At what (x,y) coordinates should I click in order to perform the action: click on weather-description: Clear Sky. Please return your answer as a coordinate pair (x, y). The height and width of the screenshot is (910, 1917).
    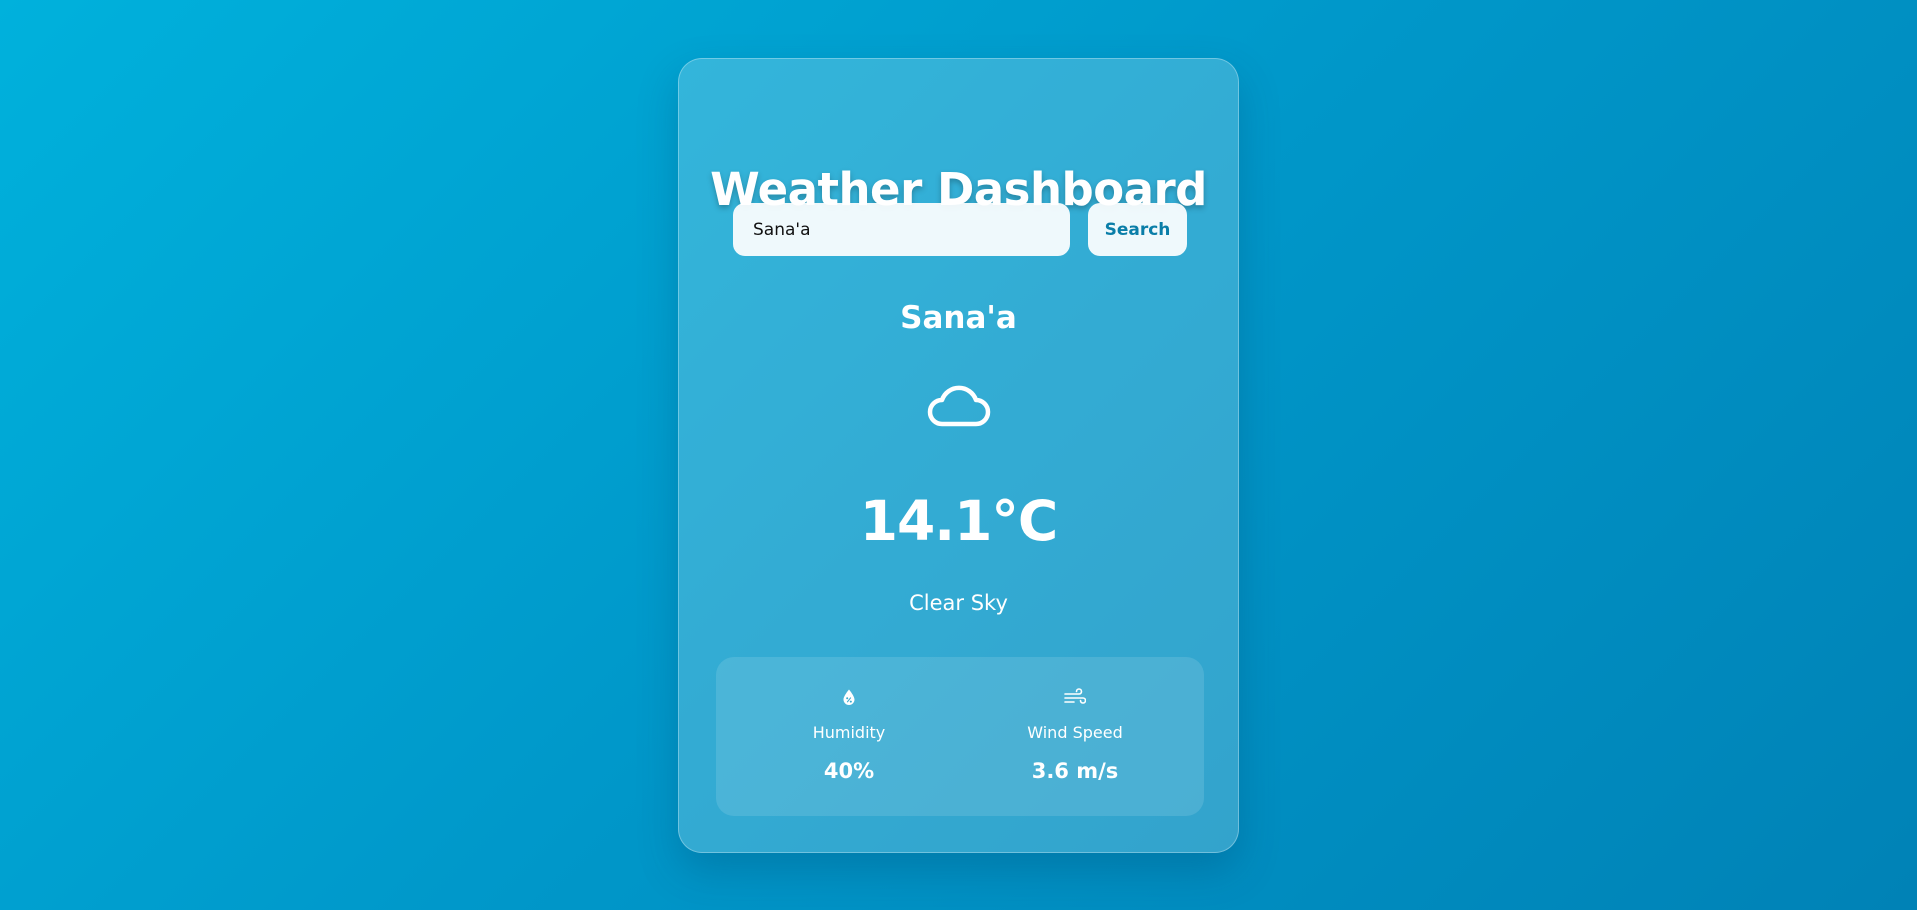
    Looking at the image, I should click on (958, 603).